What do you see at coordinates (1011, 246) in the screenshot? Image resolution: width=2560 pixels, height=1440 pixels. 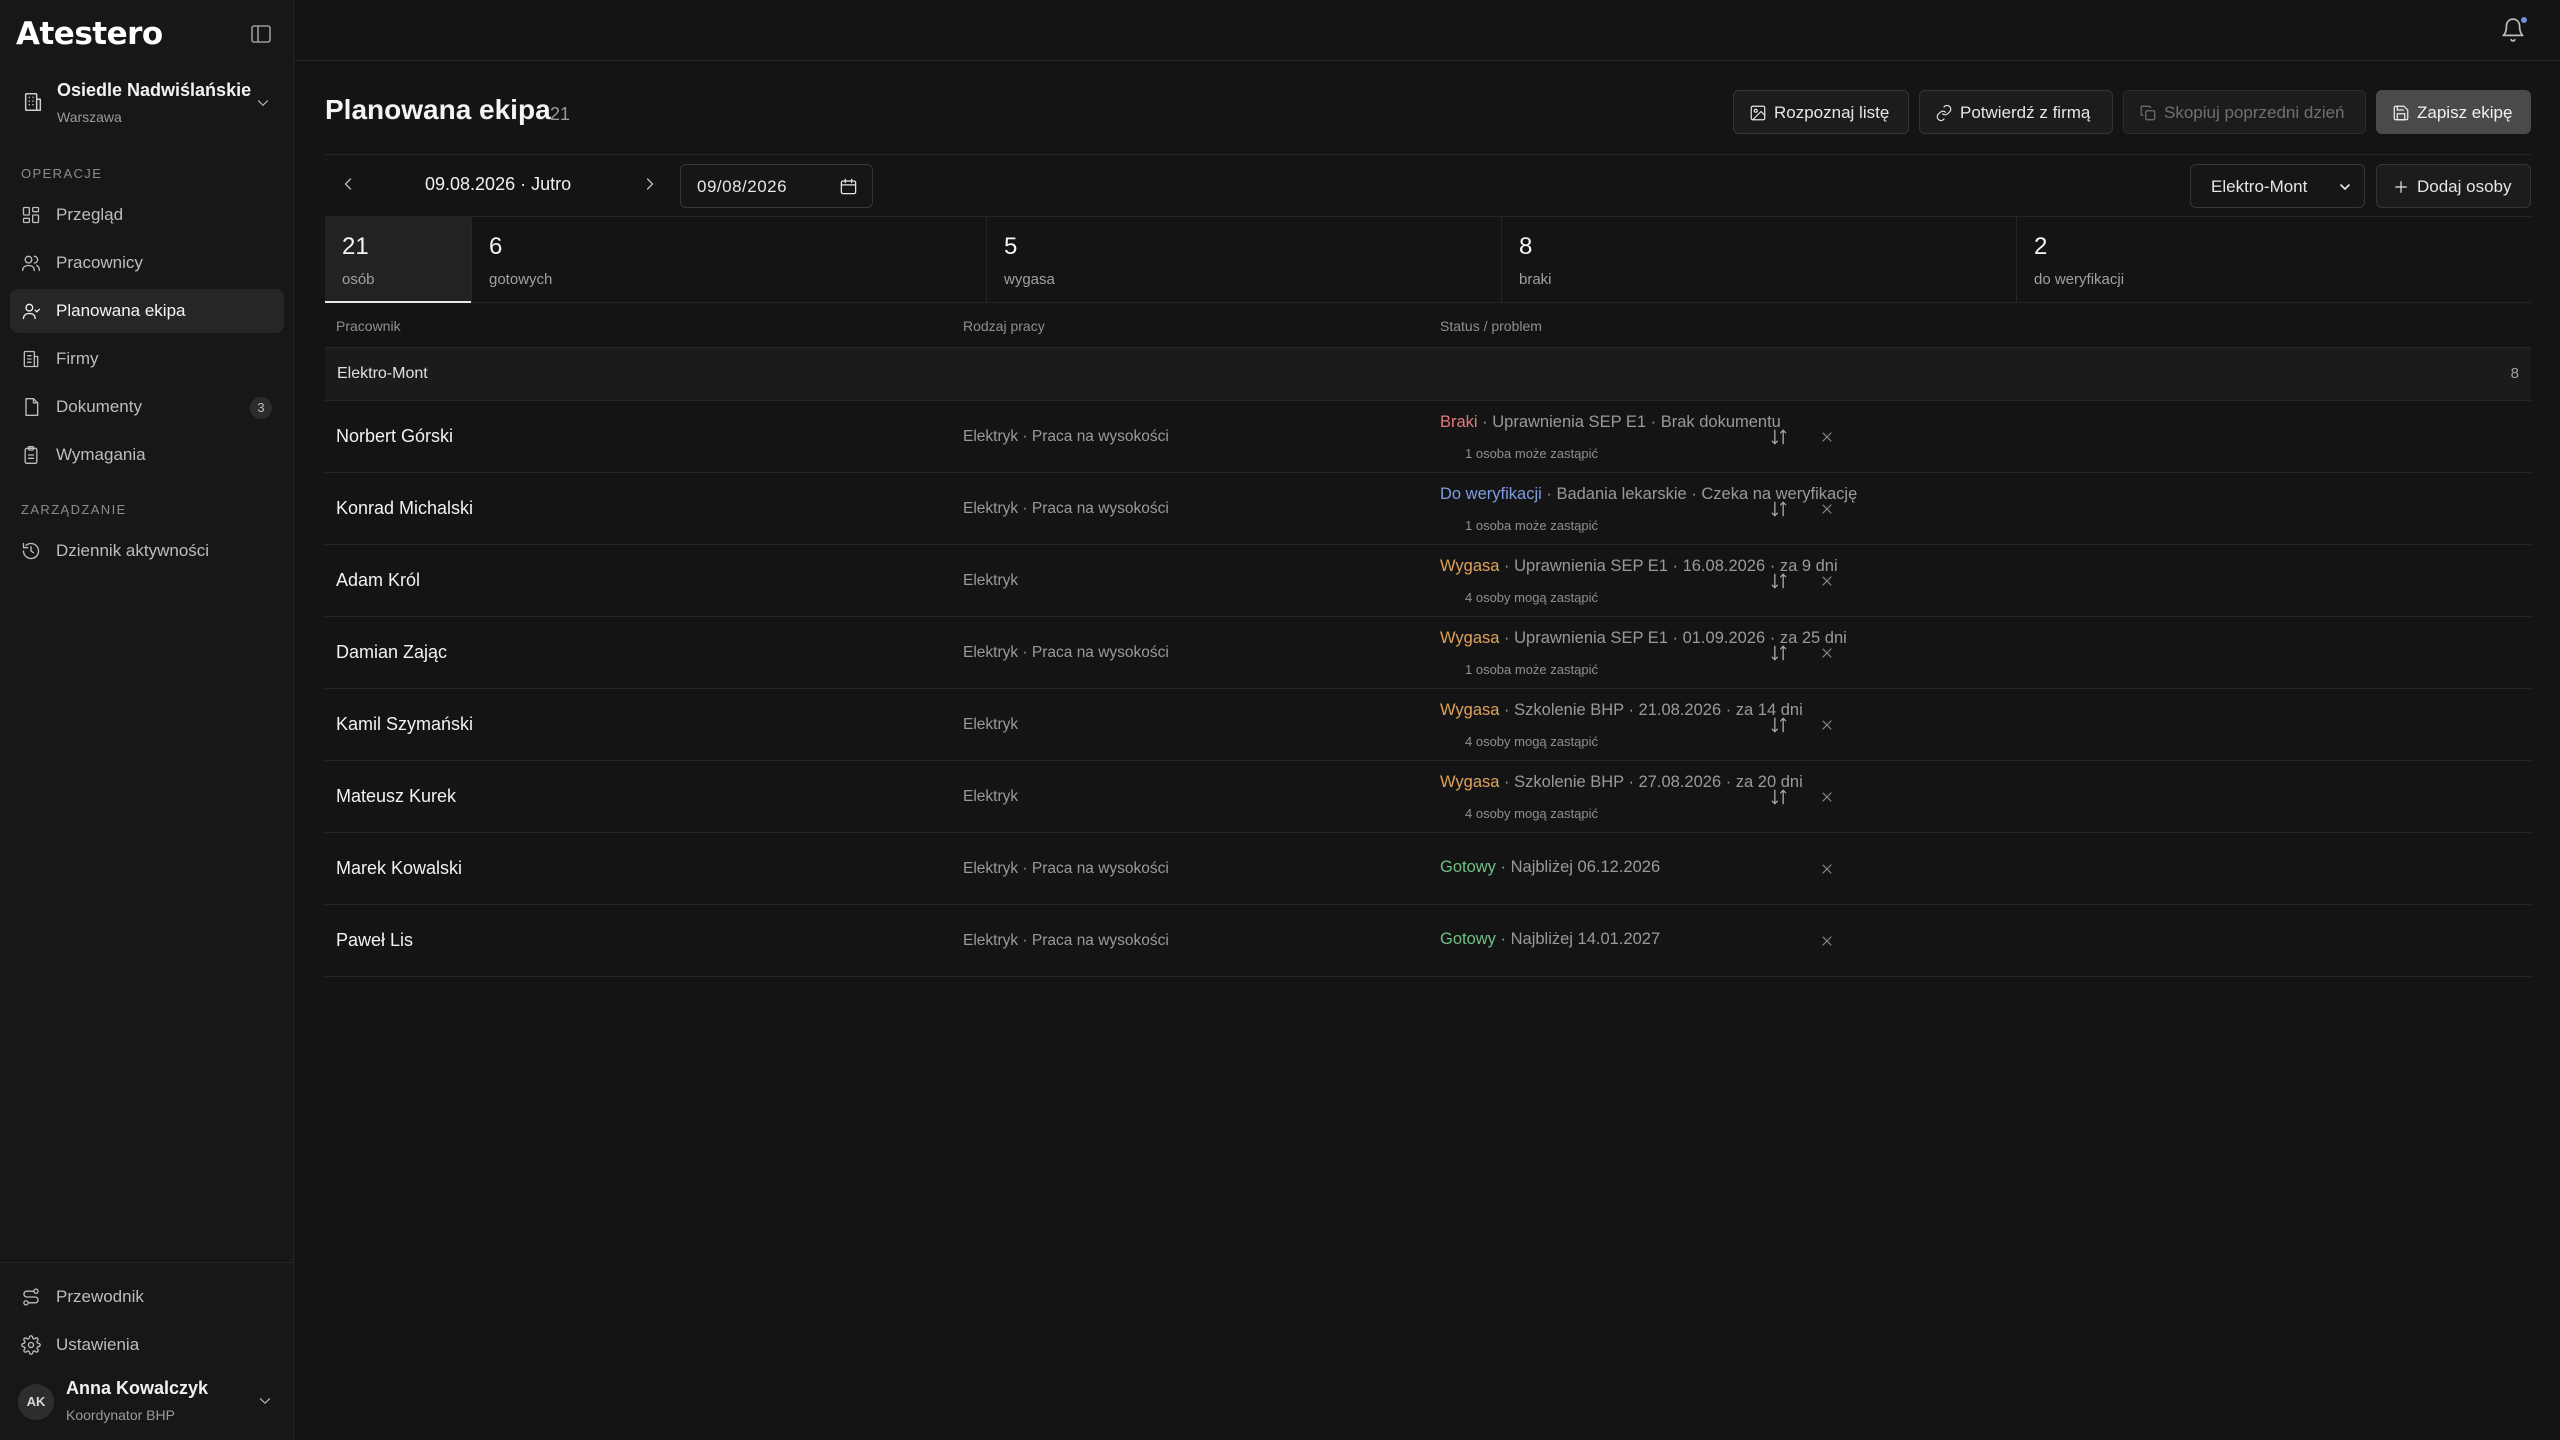 I see `stat-value: 5` at bounding box center [1011, 246].